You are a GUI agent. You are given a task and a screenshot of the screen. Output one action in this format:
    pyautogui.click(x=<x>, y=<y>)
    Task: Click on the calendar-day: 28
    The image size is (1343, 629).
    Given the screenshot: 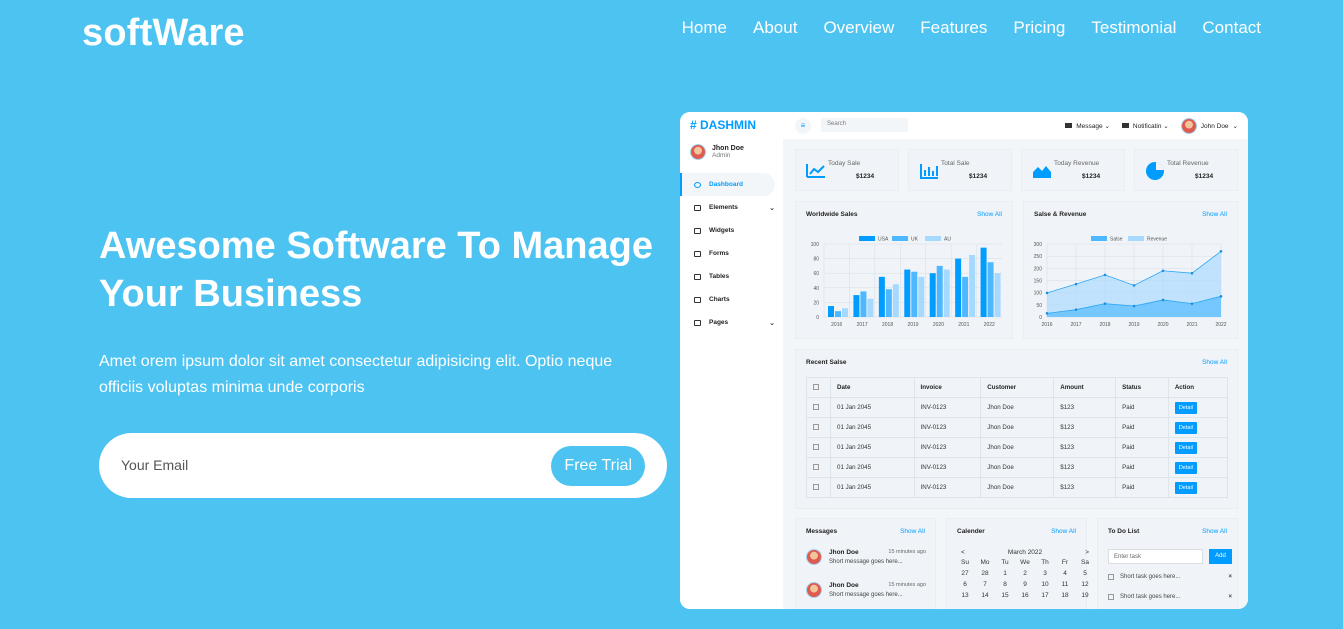 What is the action you would take?
    pyautogui.click(x=985, y=573)
    